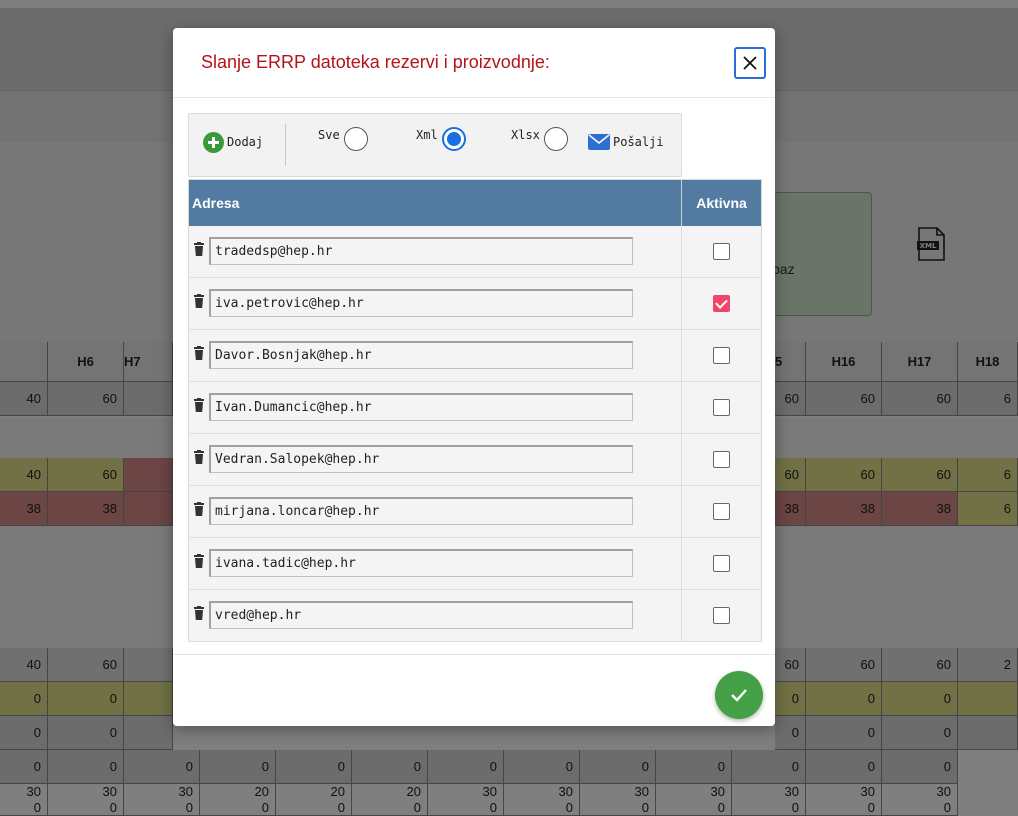 The width and height of the screenshot is (1018, 816). I want to click on confirm-button, so click(739, 695).